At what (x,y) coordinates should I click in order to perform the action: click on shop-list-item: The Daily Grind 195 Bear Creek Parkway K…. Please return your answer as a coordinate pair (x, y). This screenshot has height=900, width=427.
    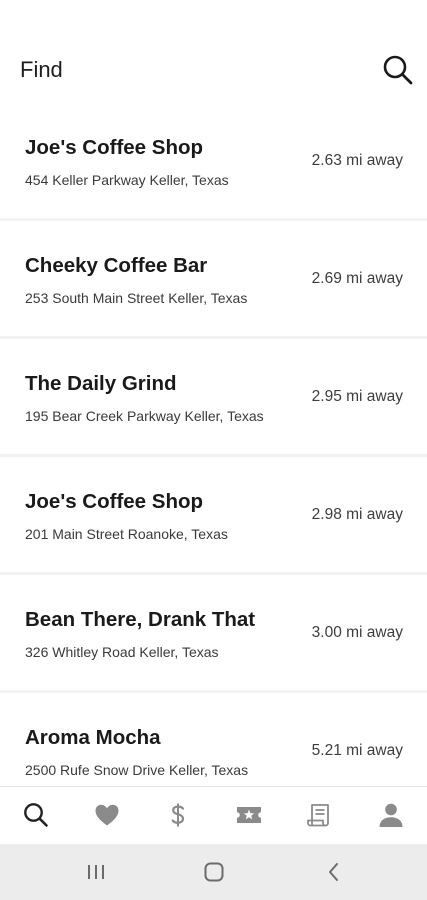
    Looking at the image, I should click on (213, 396).